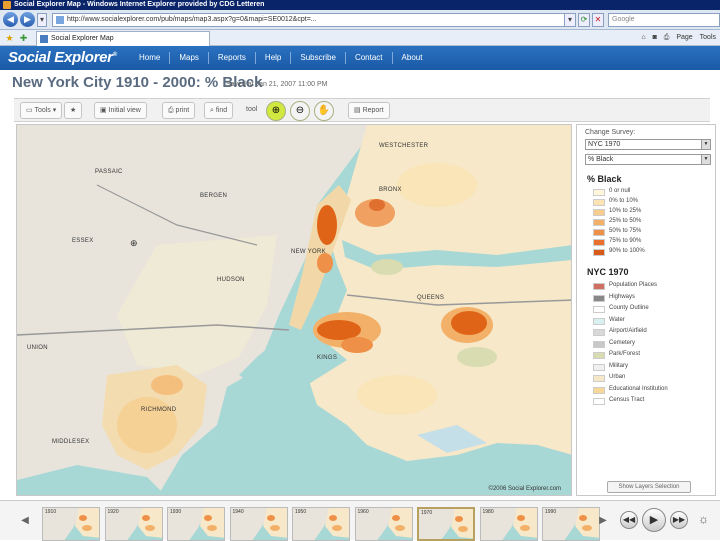 Image resolution: width=720 pixels, height=541 pixels. What do you see at coordinates (633, 285) in the screenshot?
I see `layer-label: Population Places` at bounding box center [633, 285].